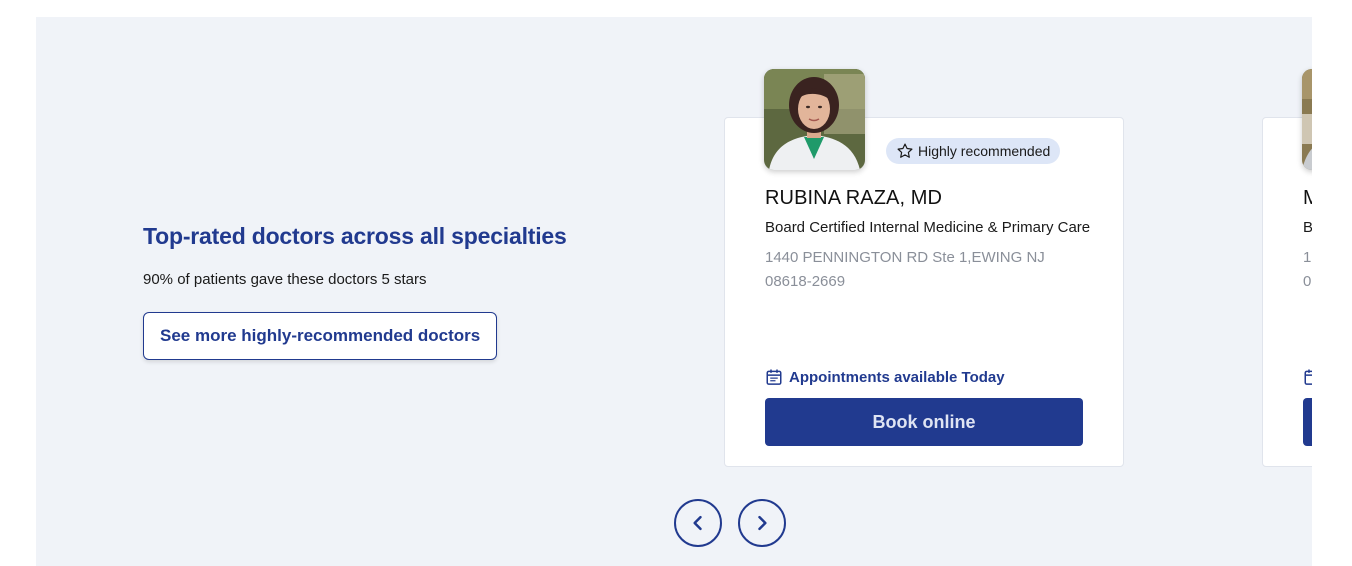  What do you see at coordinates (853, 198) in the screenshot?
I see `doctor-name: RUBINA RAZA, MD` at bounding box center [853, 198].